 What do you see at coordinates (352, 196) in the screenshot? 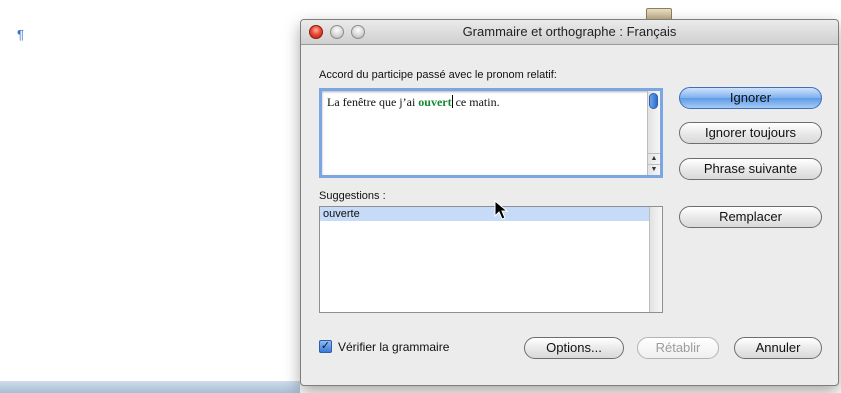
I see `suggestions-label: Suggestions :` at bounding box center [352, 196].